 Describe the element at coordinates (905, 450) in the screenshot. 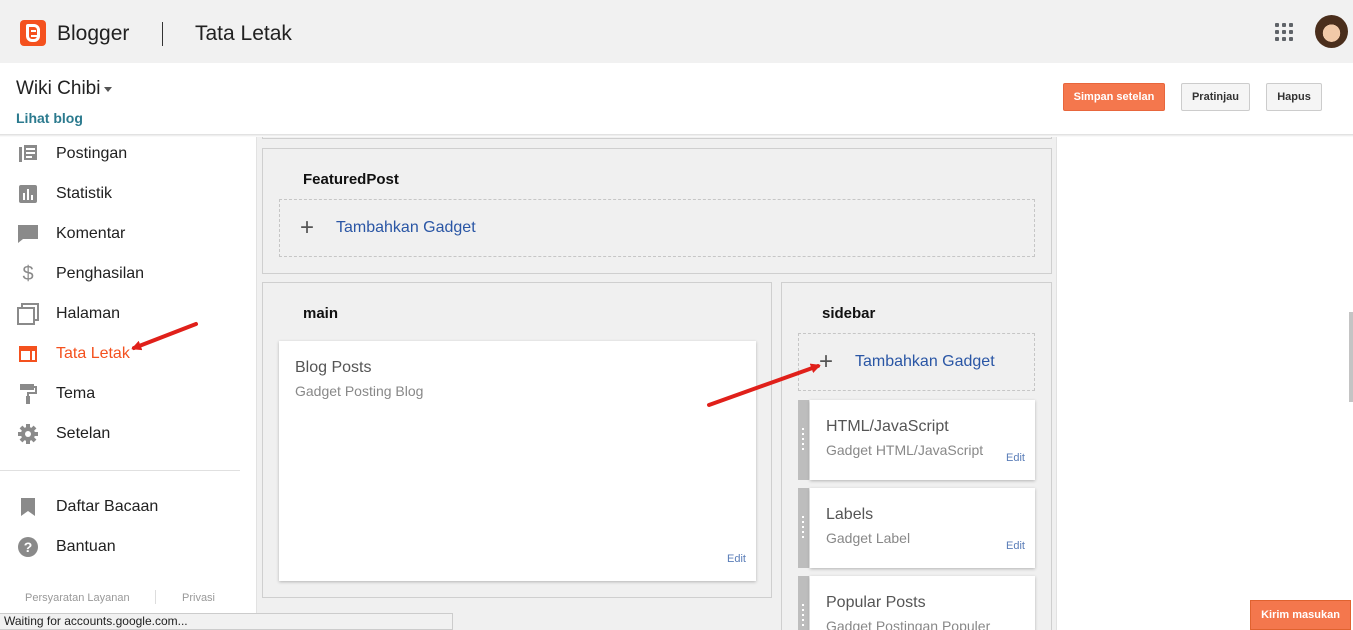

I see `gadget-subtitle: Gadget HTML/JavaScript` at that location.